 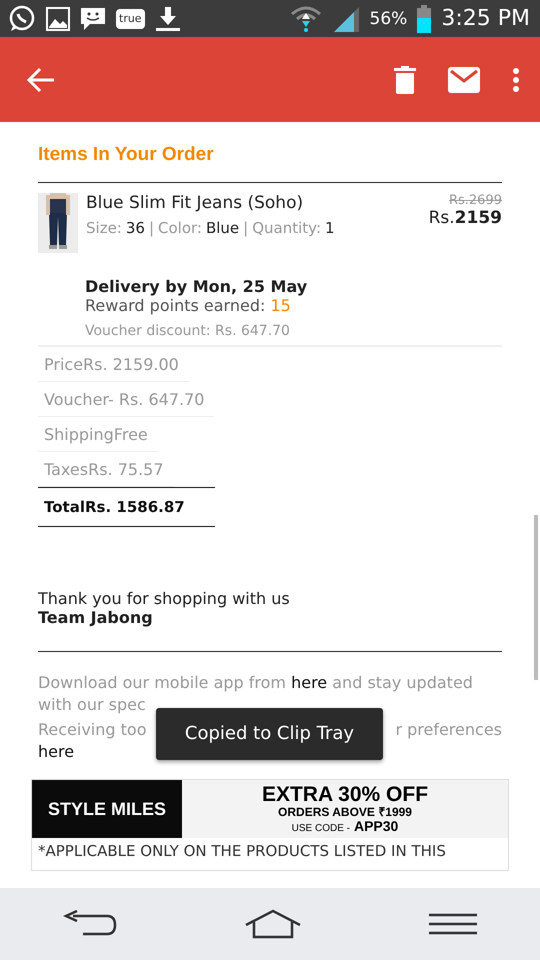 I want to click on summary-row: TaxesRs. 75.57, so click(x=106, y=469).